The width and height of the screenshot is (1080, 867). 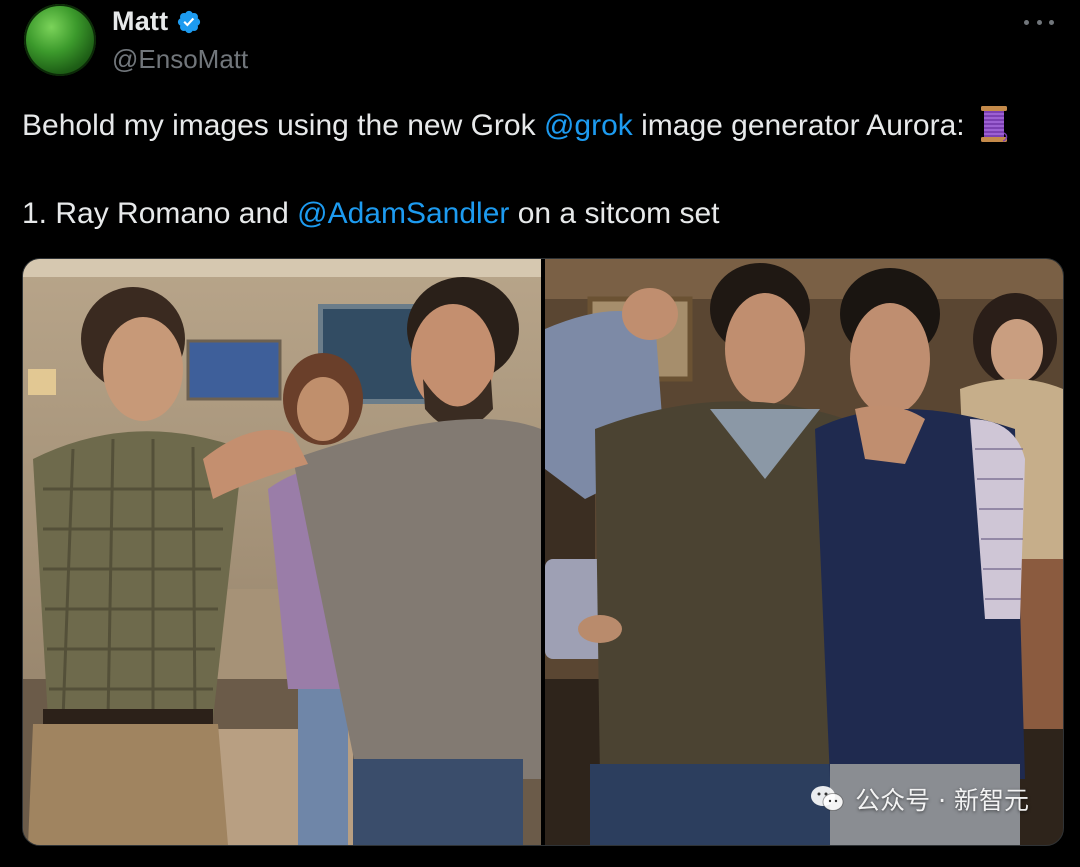 What do you see at coordinates (827, 798) in the screenshot?
I see `wechat-icon` at bounding box center [827, 798].